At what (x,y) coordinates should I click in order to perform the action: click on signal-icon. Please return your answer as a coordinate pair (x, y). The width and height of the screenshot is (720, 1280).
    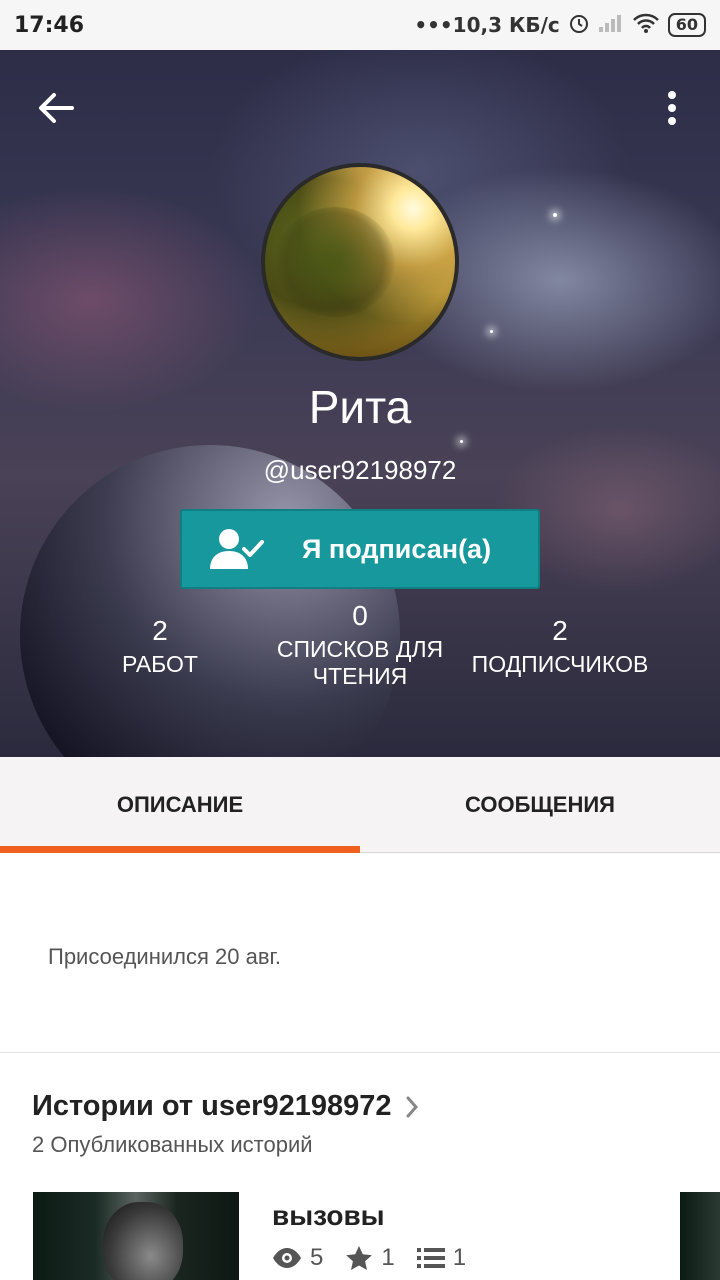
    Looking at the image, I should click on (611, 25).